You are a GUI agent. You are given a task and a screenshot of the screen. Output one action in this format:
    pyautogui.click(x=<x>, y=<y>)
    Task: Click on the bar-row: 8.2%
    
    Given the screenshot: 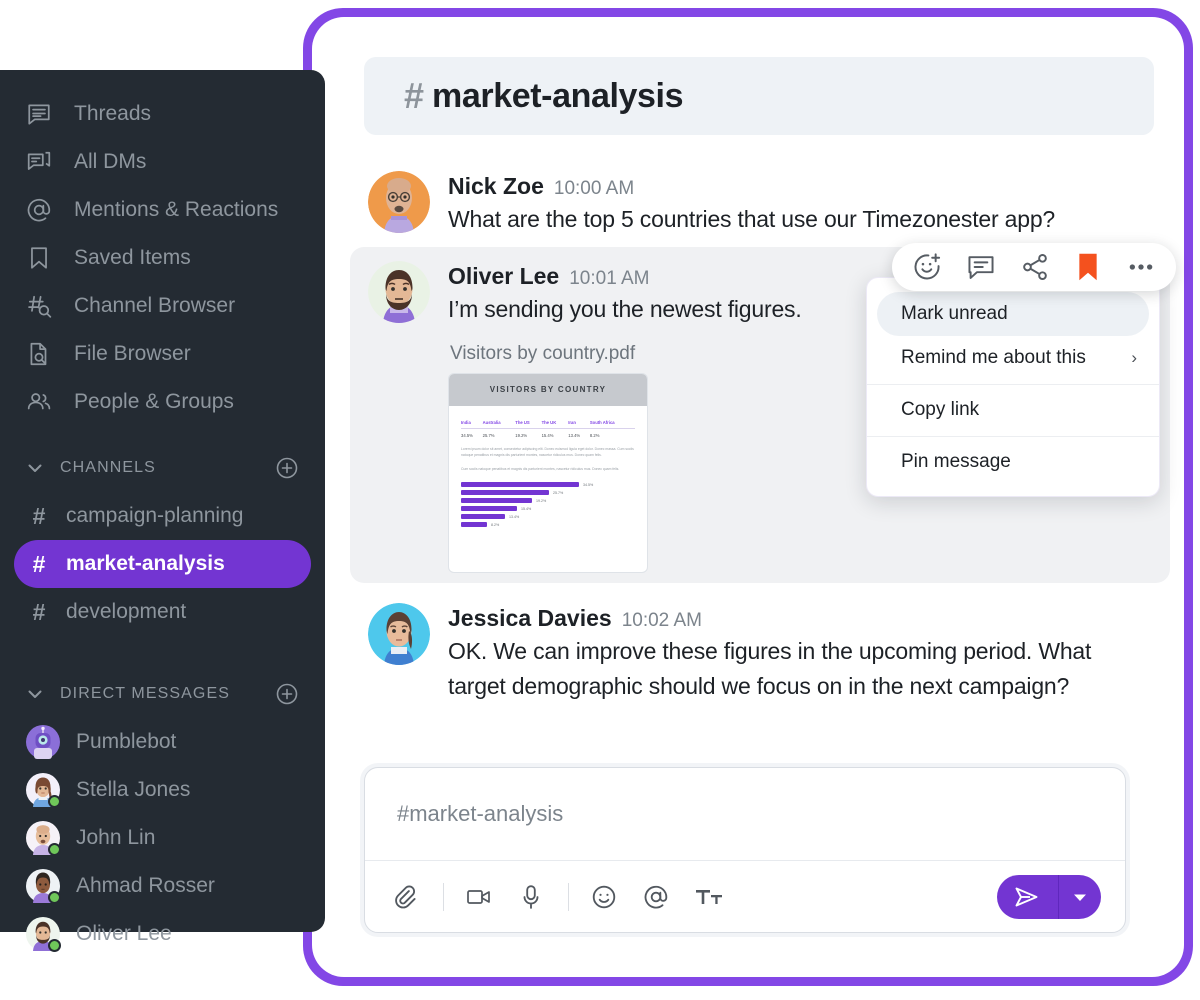 What is the action you would take?
    pyautogui.click(x=548, y=524)
    